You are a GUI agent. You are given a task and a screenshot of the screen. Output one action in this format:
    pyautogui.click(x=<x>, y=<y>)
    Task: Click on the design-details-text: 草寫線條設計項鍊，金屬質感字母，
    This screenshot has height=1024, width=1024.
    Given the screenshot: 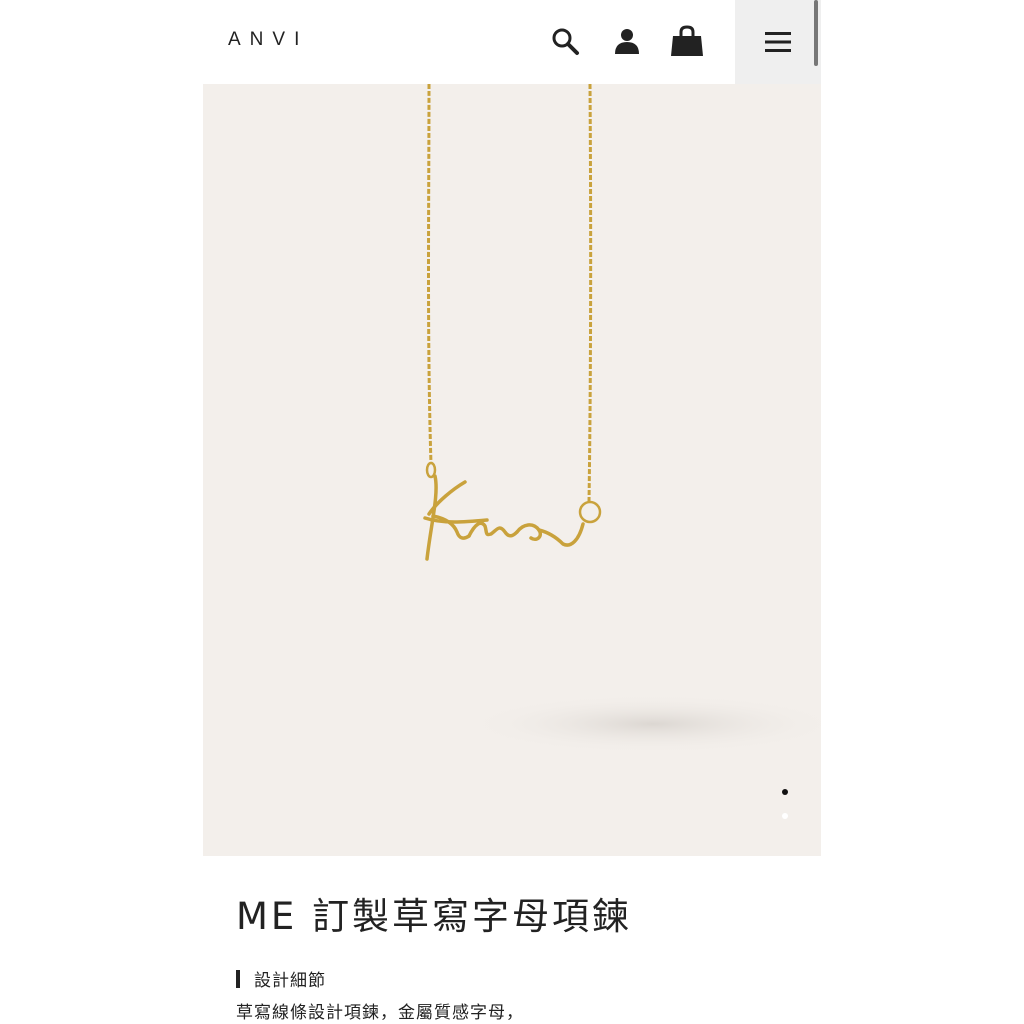 What is the action you would take?
    pyautogui.click(x=380, y=1013)
    